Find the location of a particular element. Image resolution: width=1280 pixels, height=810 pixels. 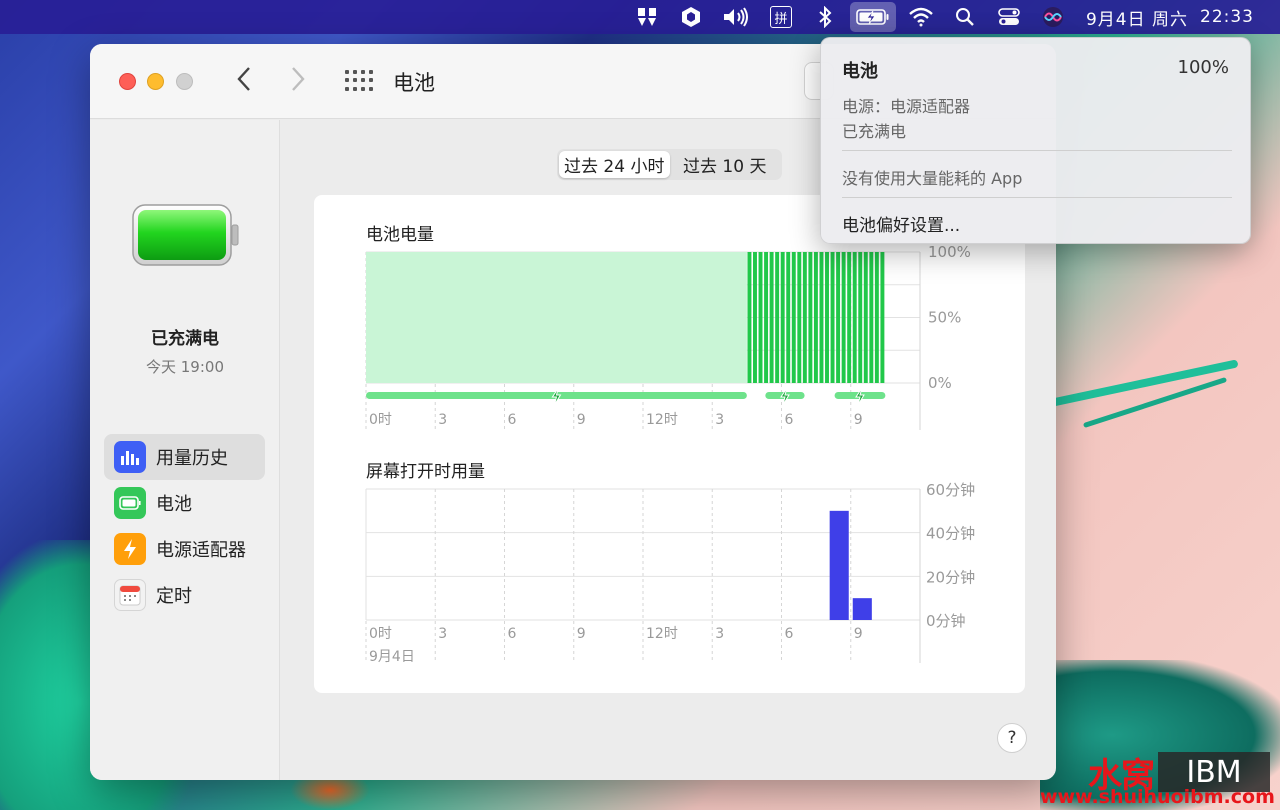

input-method-icon: 拼 is located at coordinates (781, 17).